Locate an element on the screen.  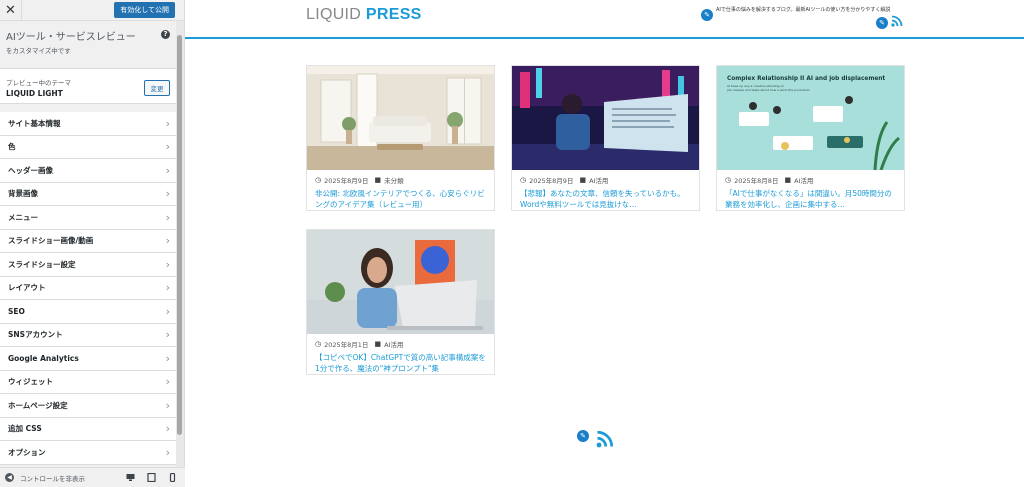
sidebar-top-bar: ✕ 有効化して公開 is located at coordinates (92, 10).